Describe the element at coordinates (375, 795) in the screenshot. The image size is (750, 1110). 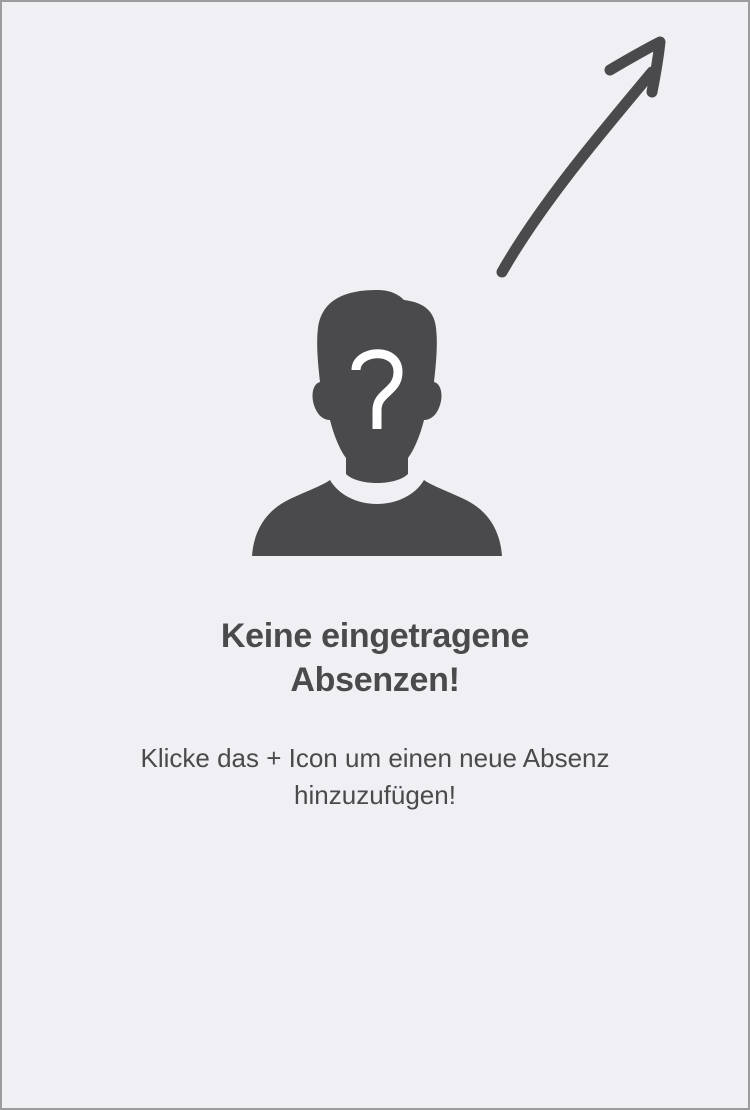
I see `empty-state-message-line2: hinzuzufügen!` at that location.